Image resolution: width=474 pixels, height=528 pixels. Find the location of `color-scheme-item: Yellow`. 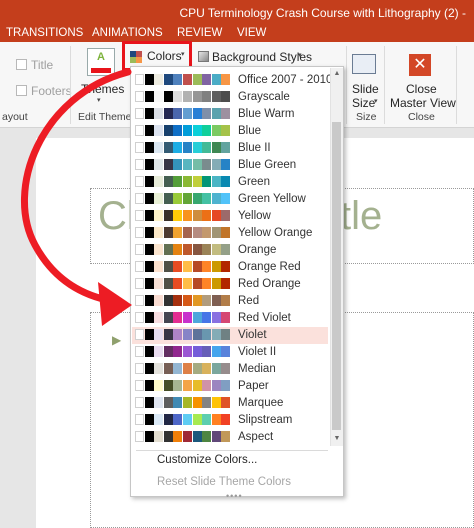

color-scheme-item: Yellow is located at coordinates (230, 216).